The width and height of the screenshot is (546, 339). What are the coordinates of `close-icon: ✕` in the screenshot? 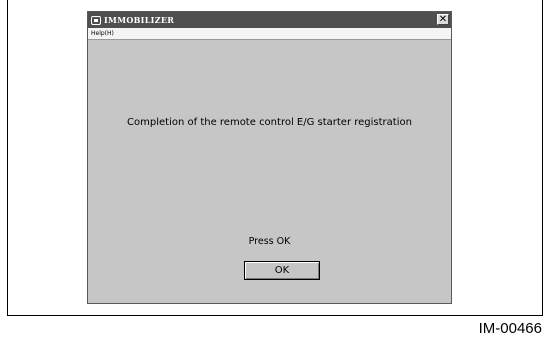 It's located at (443, 19).